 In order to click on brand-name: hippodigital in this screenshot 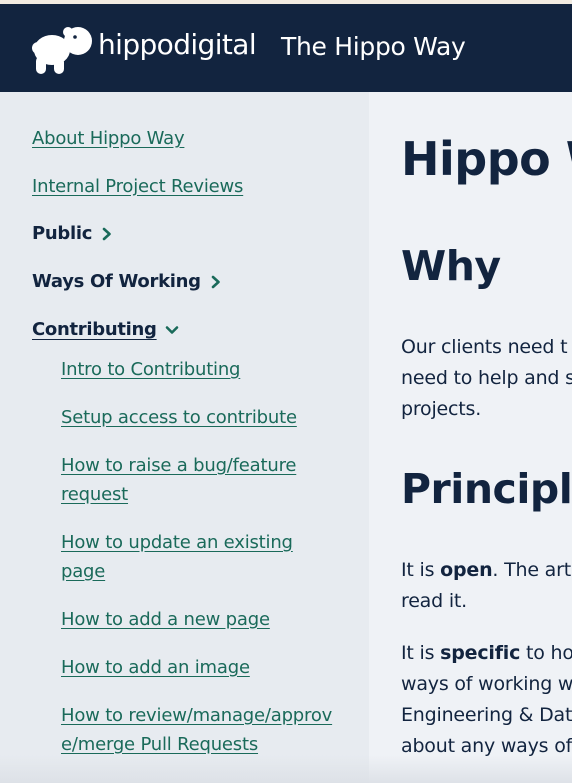, I will do `click(177, 44)`.